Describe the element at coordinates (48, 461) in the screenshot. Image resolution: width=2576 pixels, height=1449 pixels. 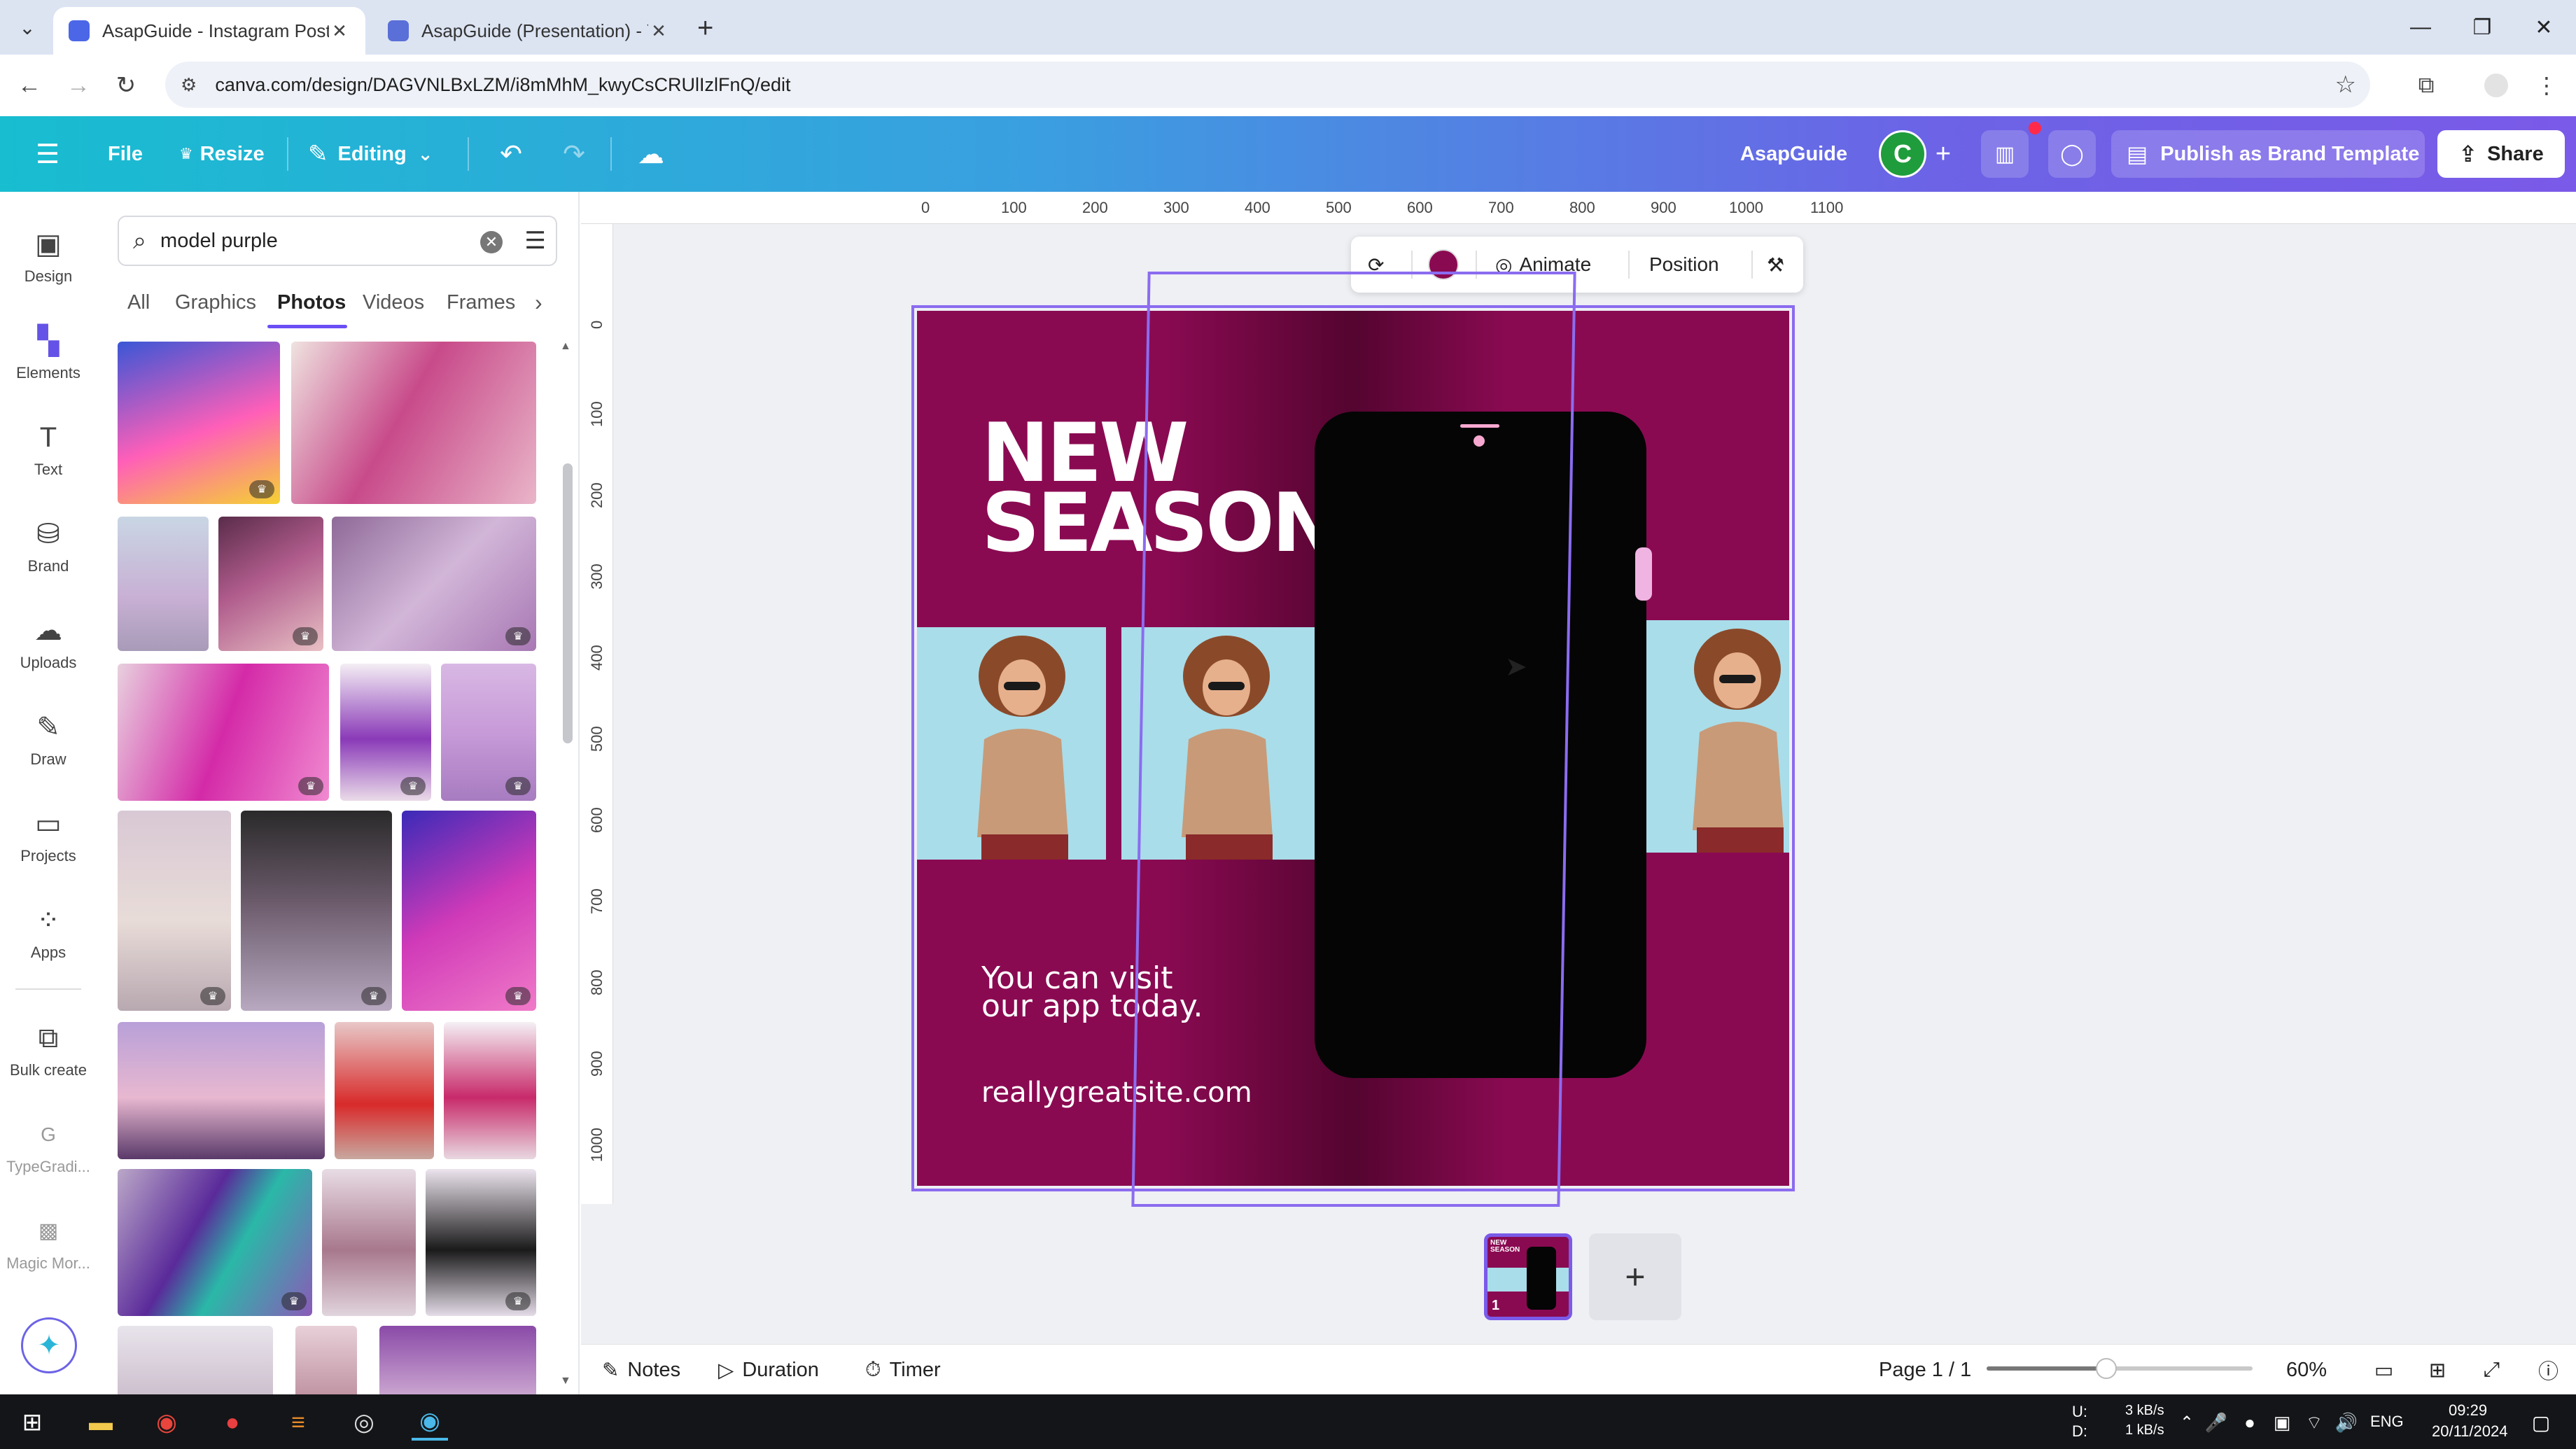
I see `rail-item-text: T Text` at that location.